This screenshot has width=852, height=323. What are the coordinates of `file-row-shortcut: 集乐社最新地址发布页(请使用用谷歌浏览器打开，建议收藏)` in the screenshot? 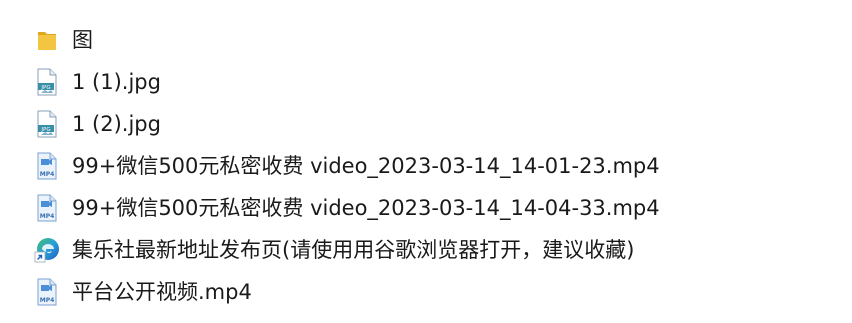 It's located at (426, 250).